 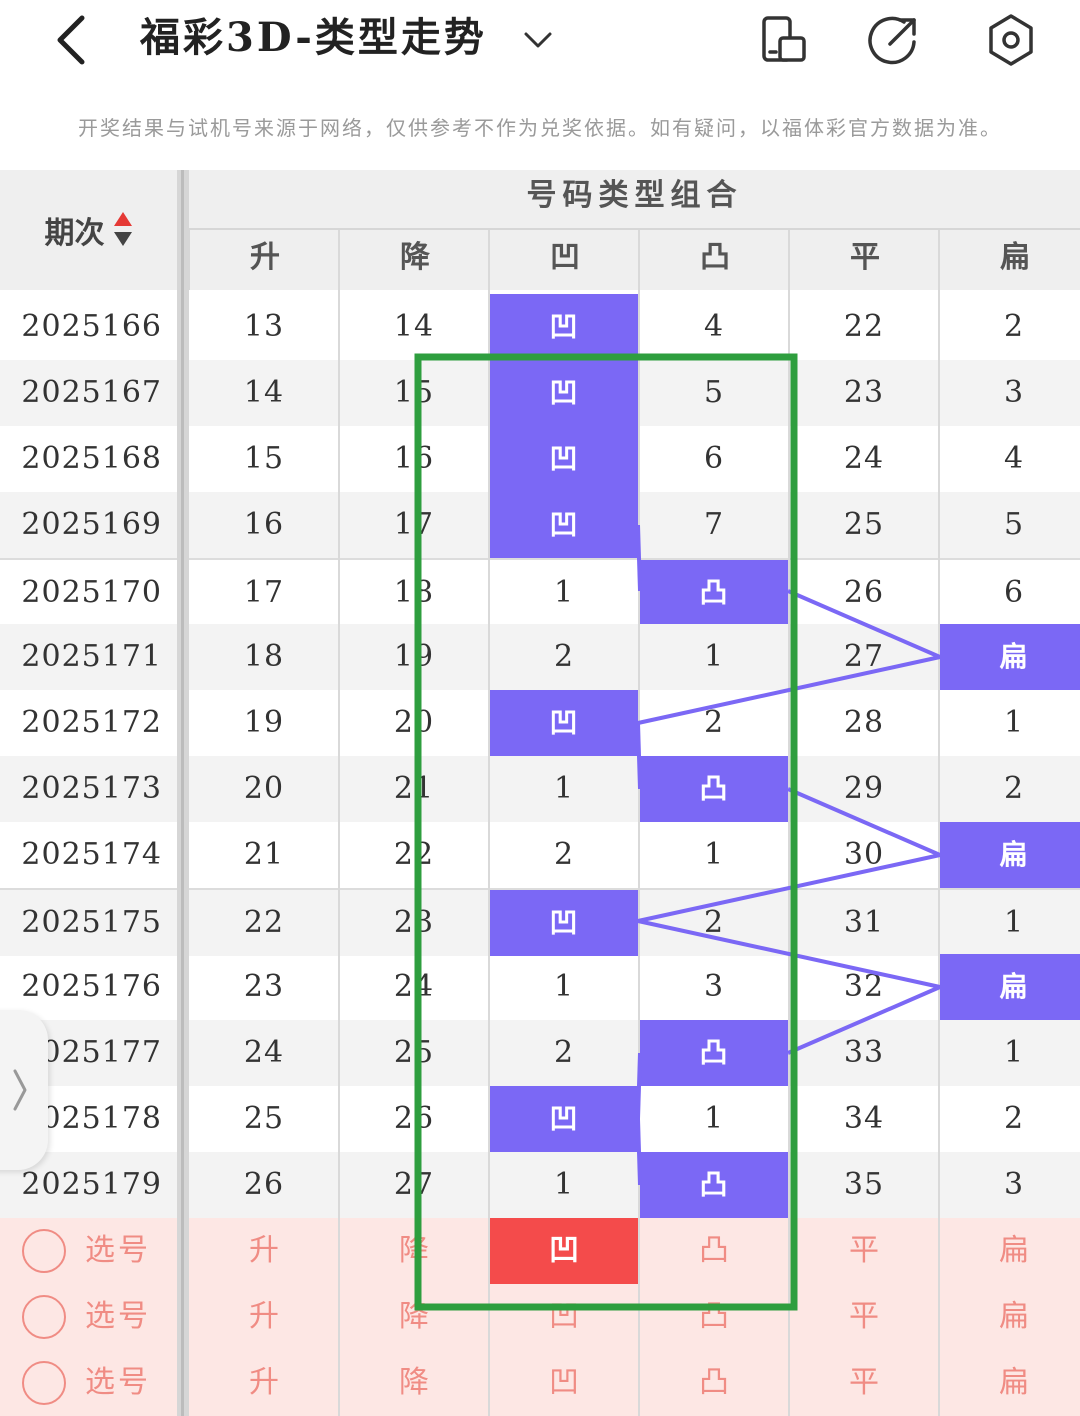 I want to click on column-header: 凹, so click(x=564, y=260).